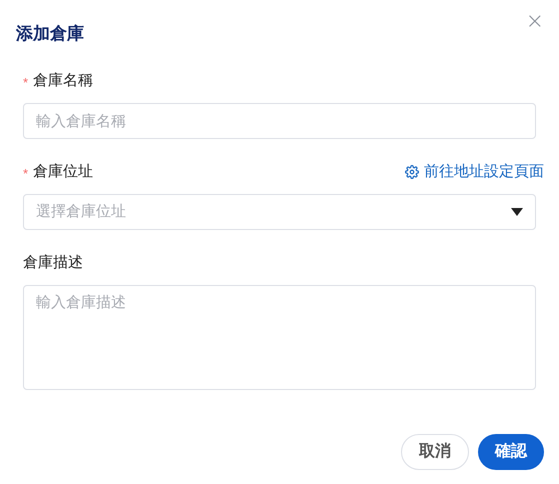 The width and height of the screenshot is (559, 484). Describe the element at coordinates (511, 452) in the screenshot. I see `confirm-button: 確認` at that location.